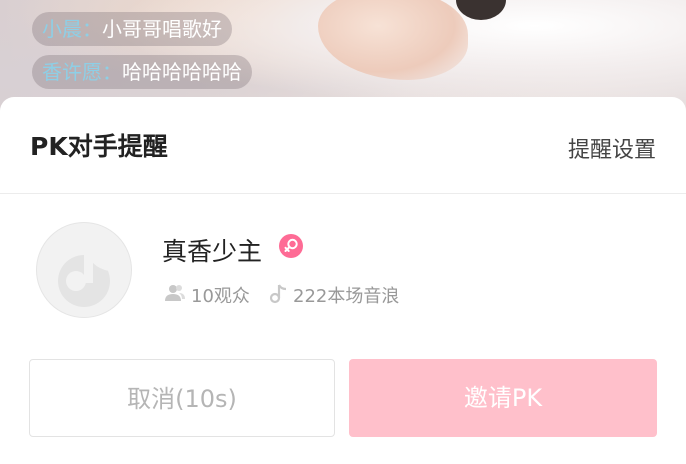 This screenshot has height=464, width=686. I want to click on panel-title: PK对手提醒, so click(99, 146).